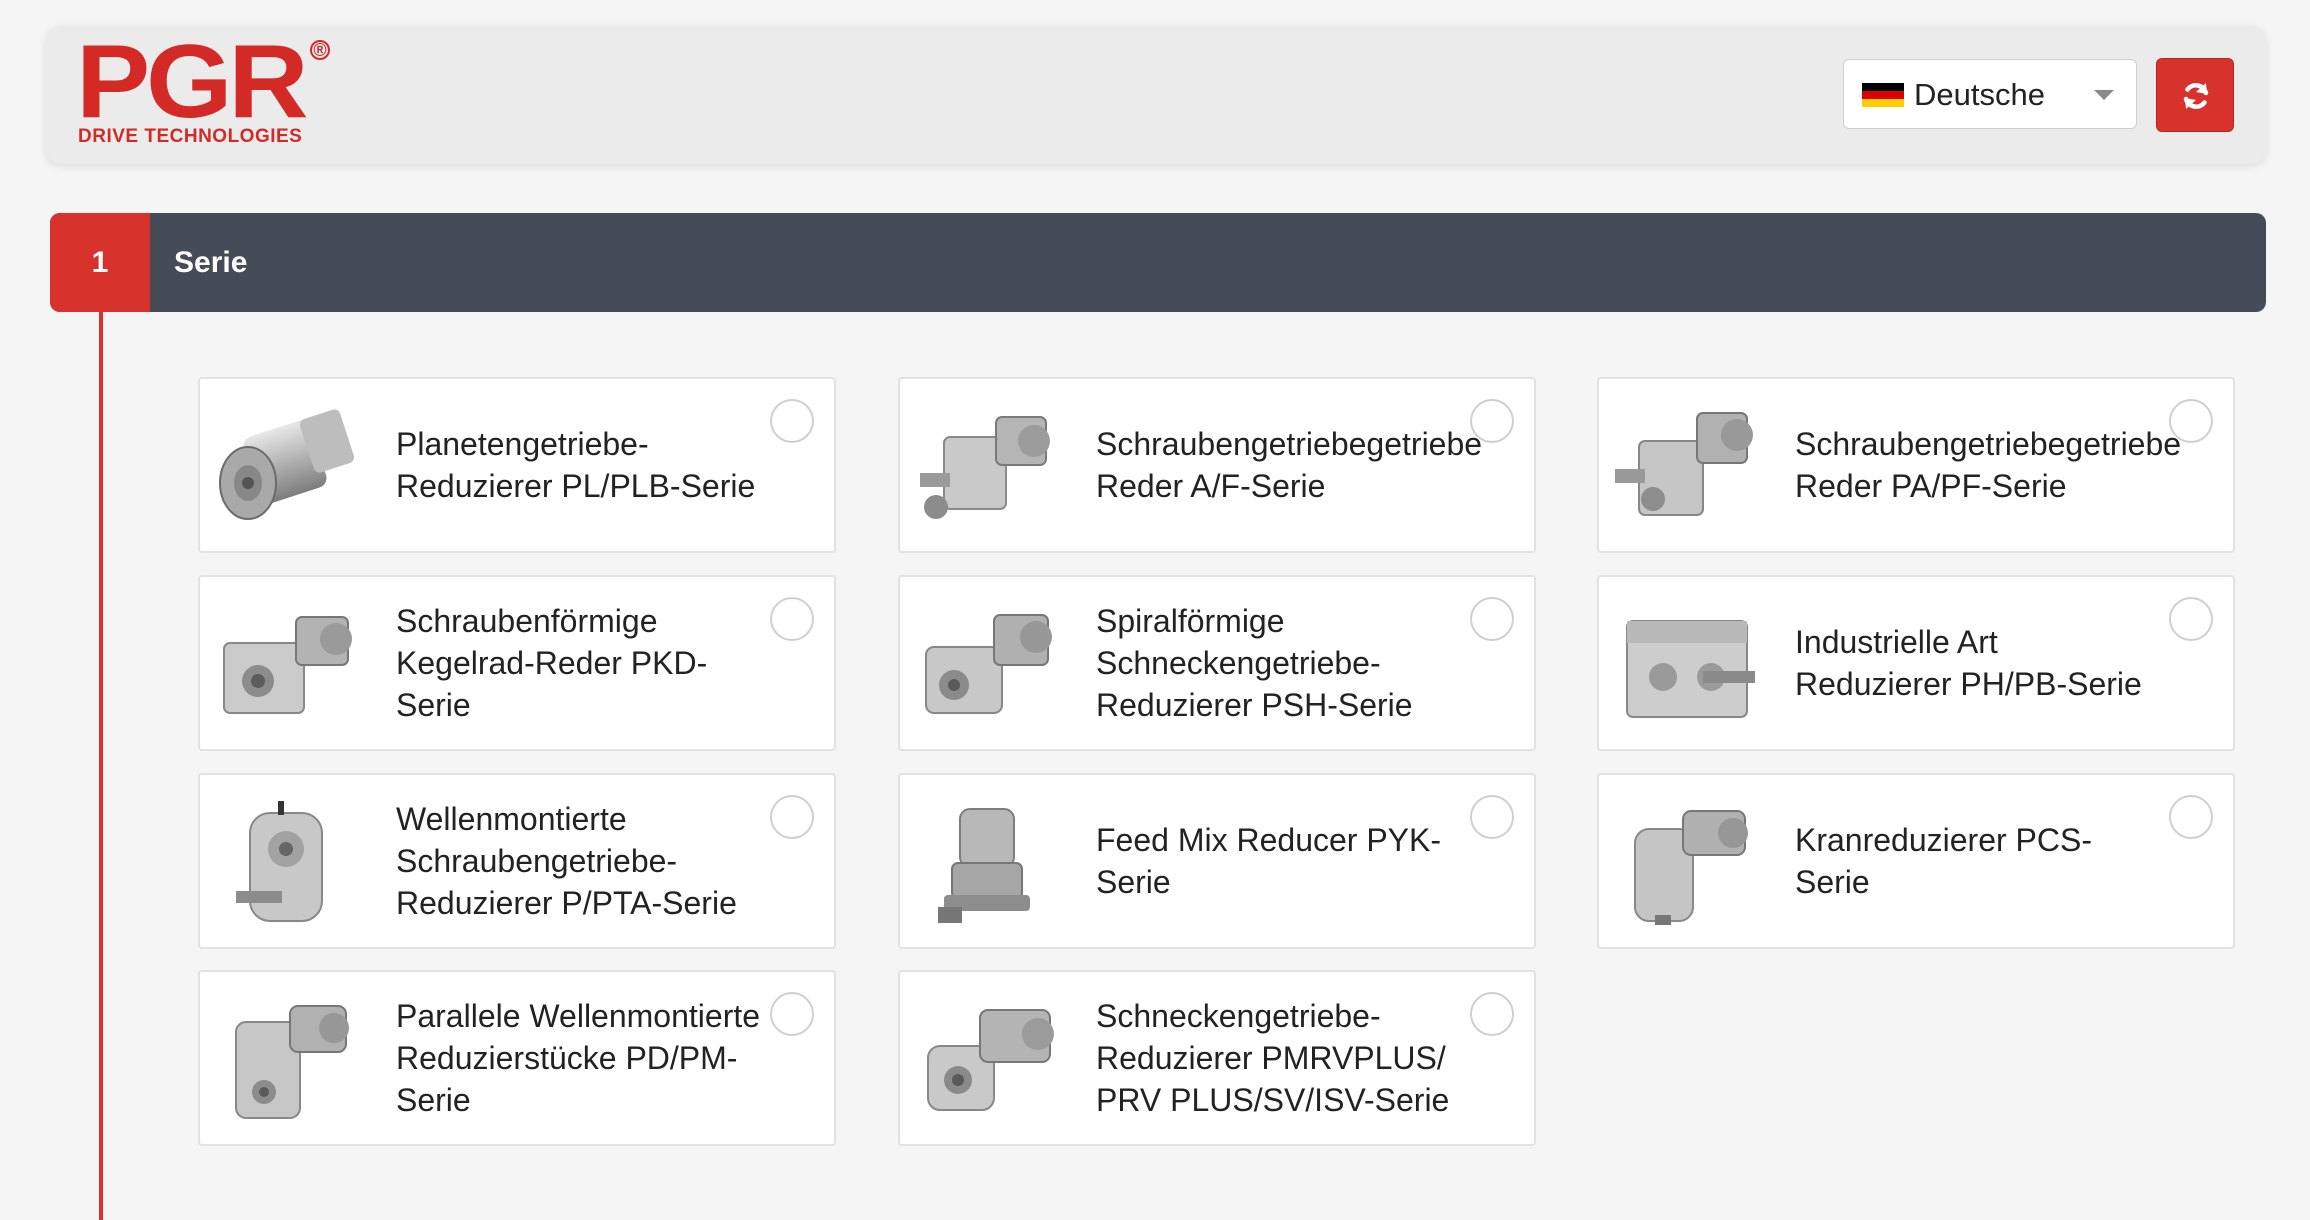 The image size is (2310, 1220). I want to click on series-option-pcs: Kranreduzierer PCS- Serie, so click(1916, 861).